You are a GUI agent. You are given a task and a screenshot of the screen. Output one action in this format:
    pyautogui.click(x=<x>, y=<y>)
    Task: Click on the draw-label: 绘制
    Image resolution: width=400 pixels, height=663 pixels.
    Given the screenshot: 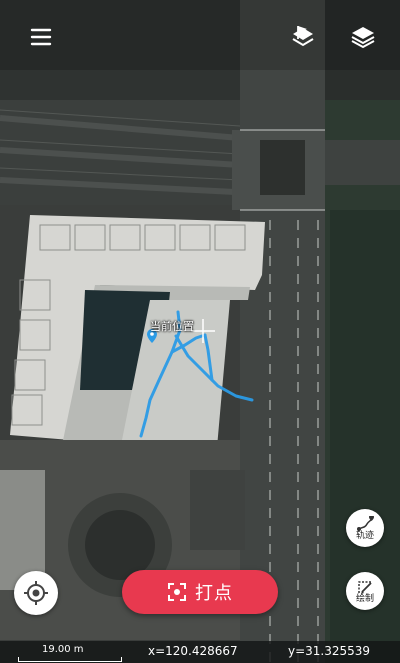 What is the action you would take?
    pyautogui.click(x=364, y=598)
    